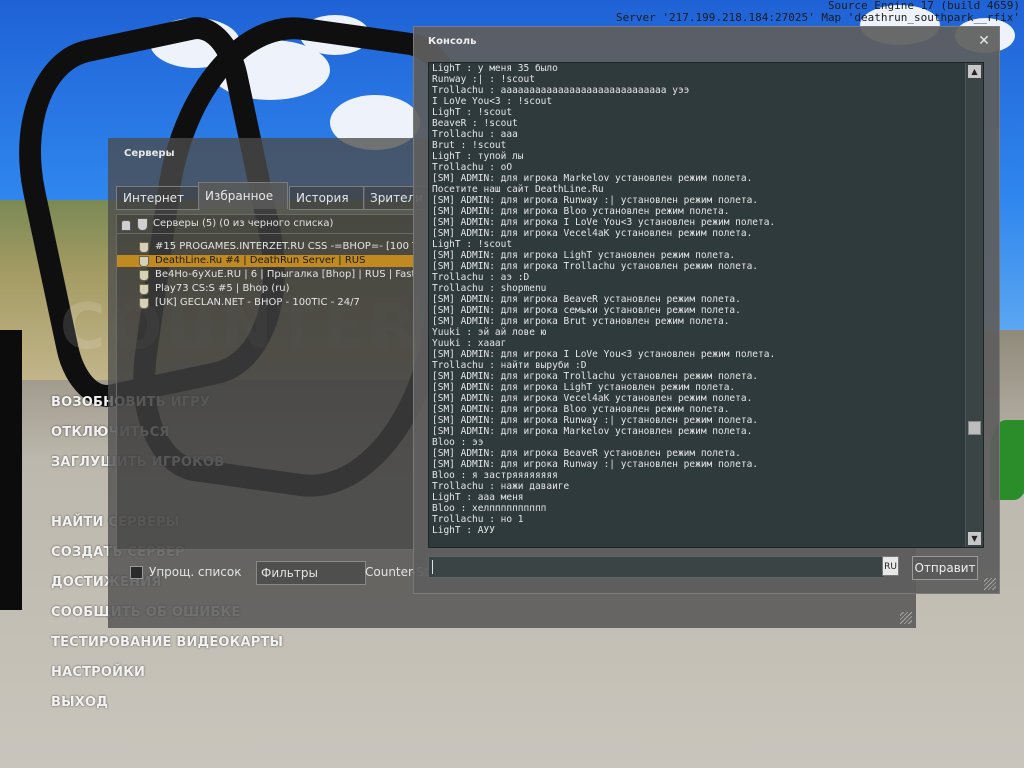 The height and width of the screenshot is (768, 1024). I want to click on scroll-up-icon: ▲, so click(974, 71).